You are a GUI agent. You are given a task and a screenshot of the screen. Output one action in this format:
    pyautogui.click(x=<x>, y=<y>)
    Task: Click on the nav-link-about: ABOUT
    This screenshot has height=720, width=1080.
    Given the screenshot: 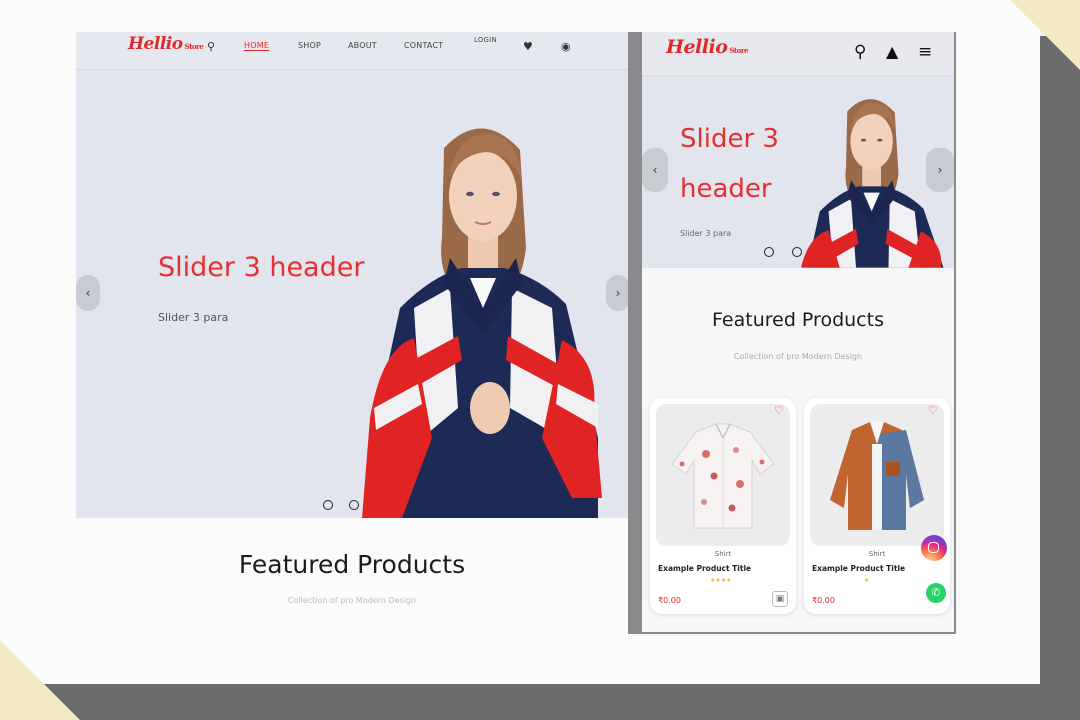 What is the action you would take?
    pyautogui.click(x=362, y=45)
    